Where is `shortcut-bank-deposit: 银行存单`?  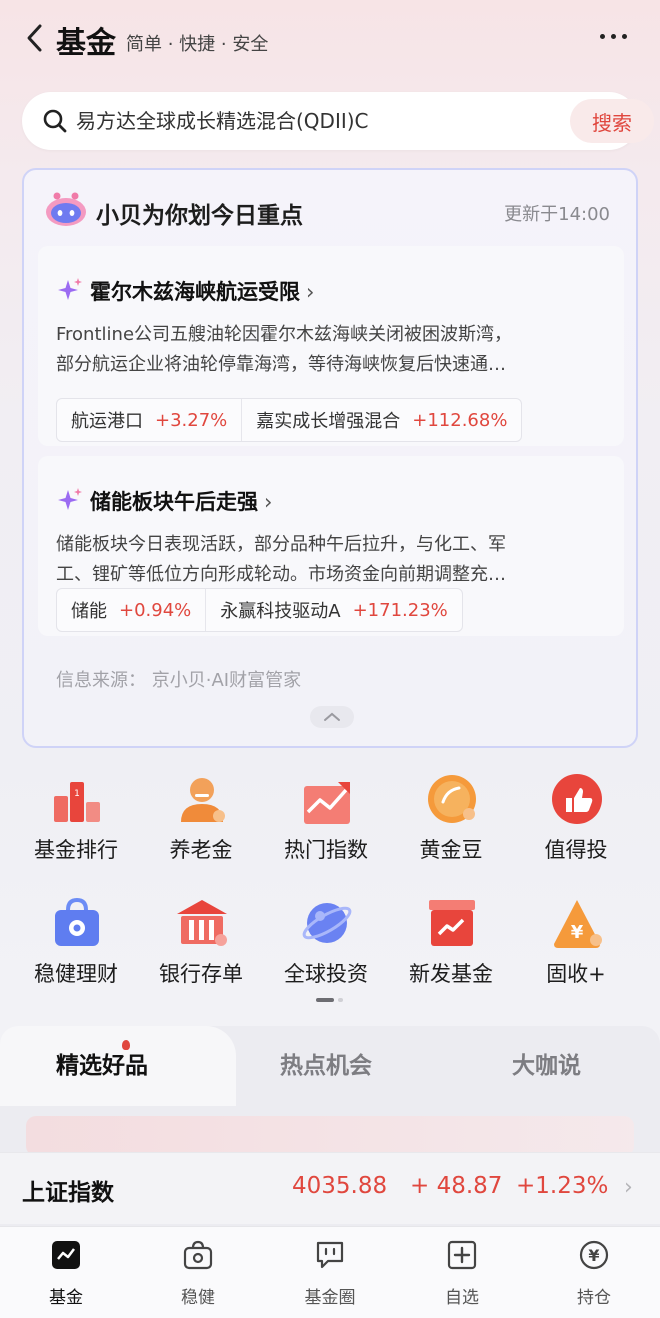 shortcut-bank-deposit: 银行存单 is located at coordinates (201, 943).